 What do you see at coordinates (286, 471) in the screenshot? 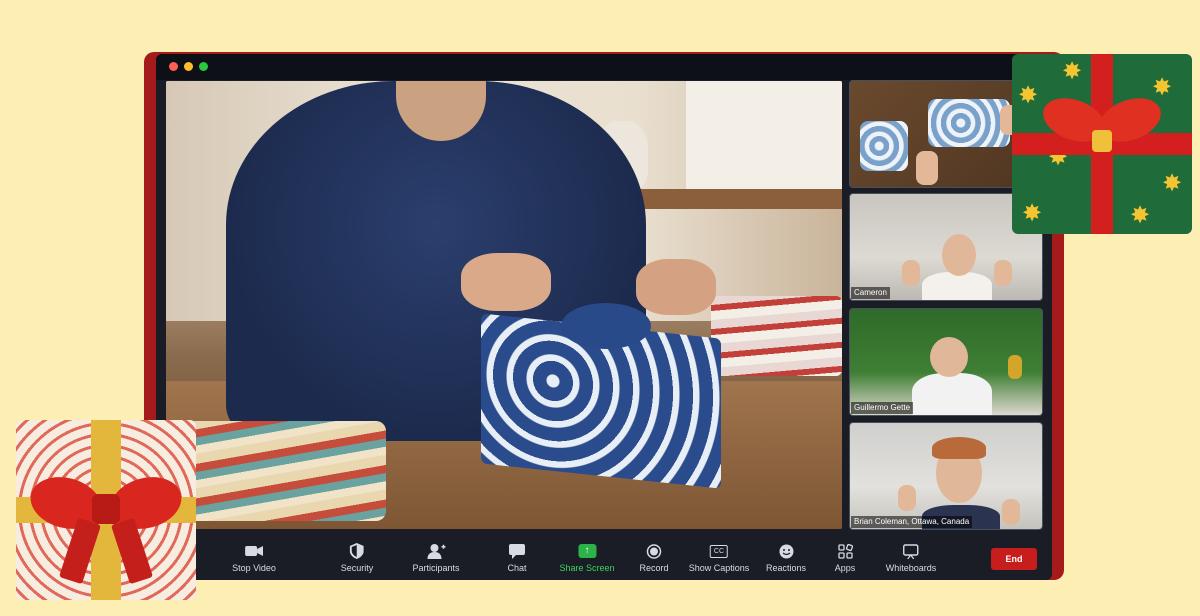
I see `video-folded-cloths-left` at bounding box center [286, 471].